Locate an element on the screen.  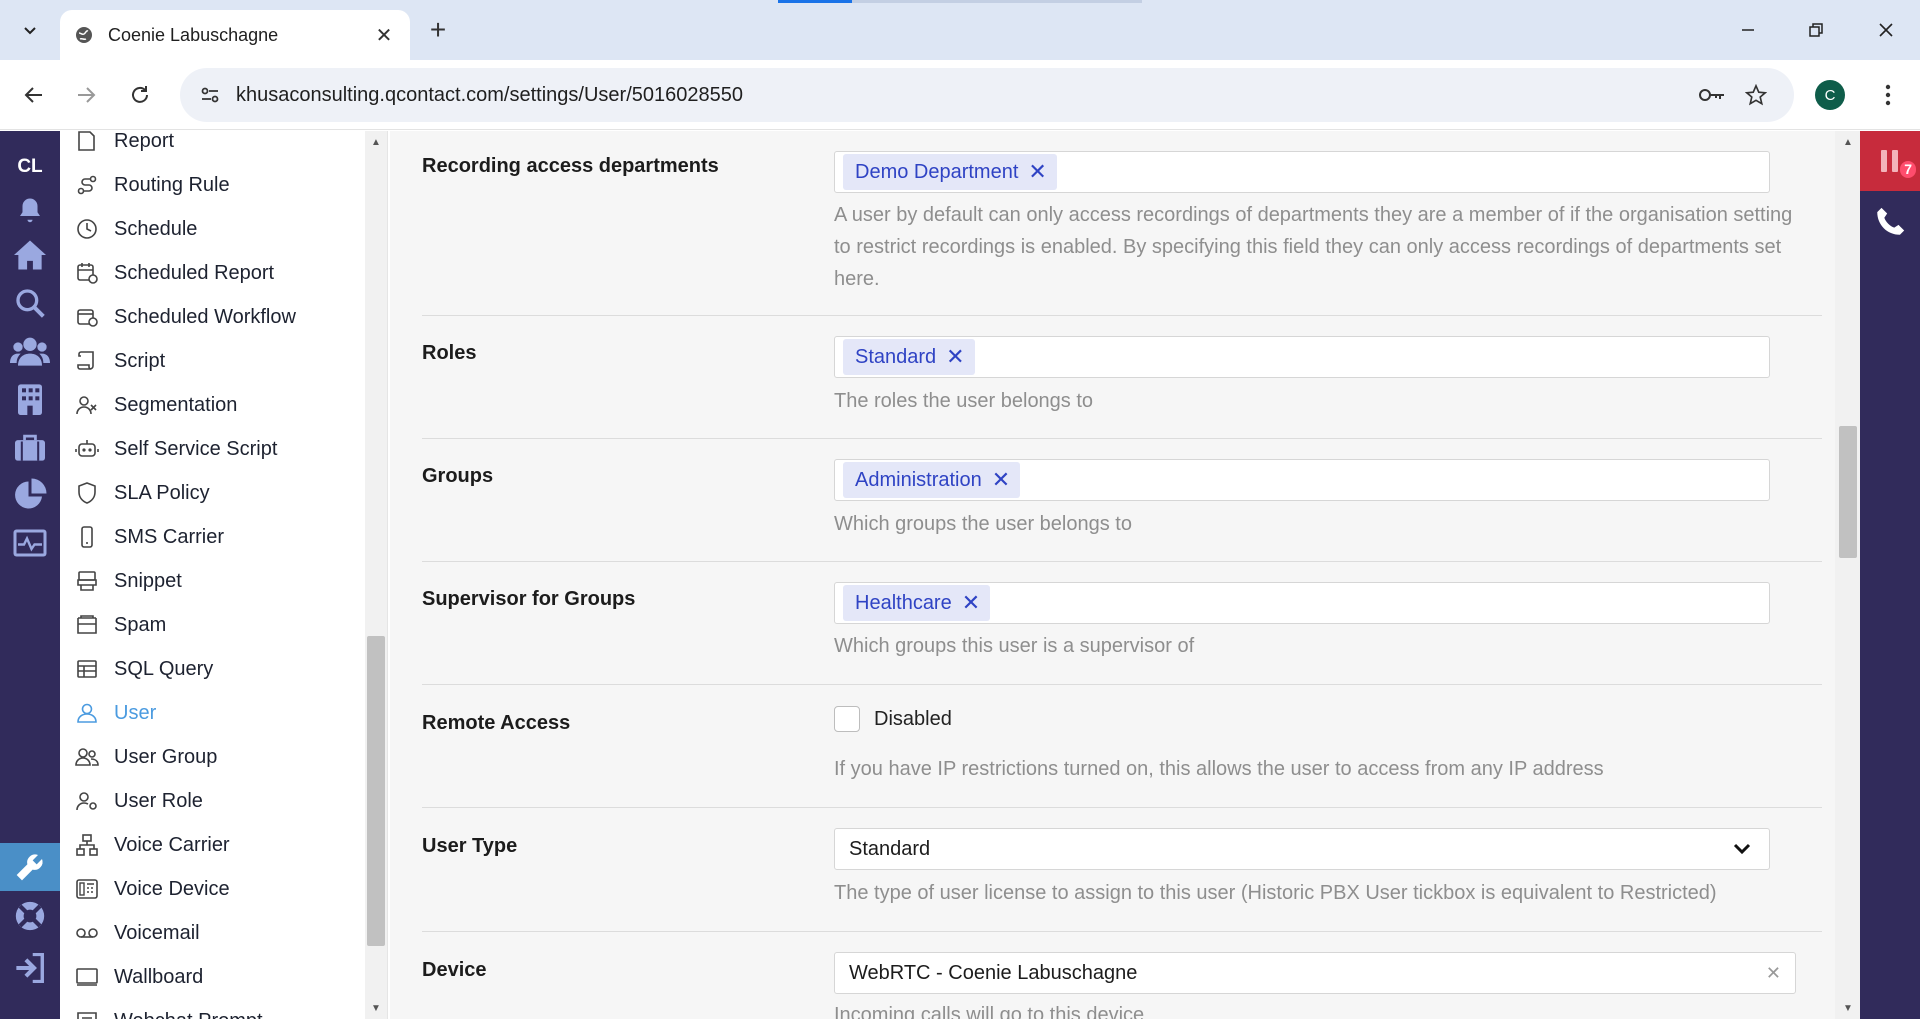
search-button is located at coordinates (30, 303).